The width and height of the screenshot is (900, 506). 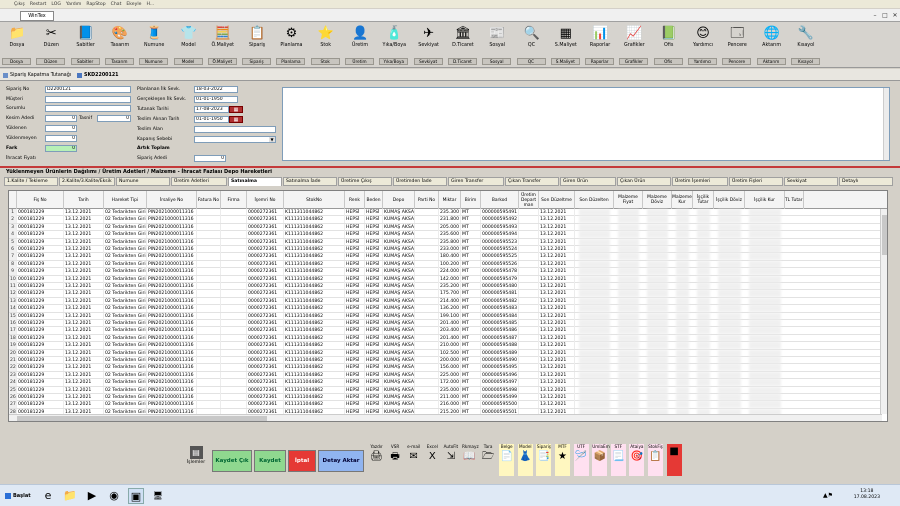 I want to click on toolbar-ofis-button: 📗 Ofis Ofis, so click(x=668, y=45).